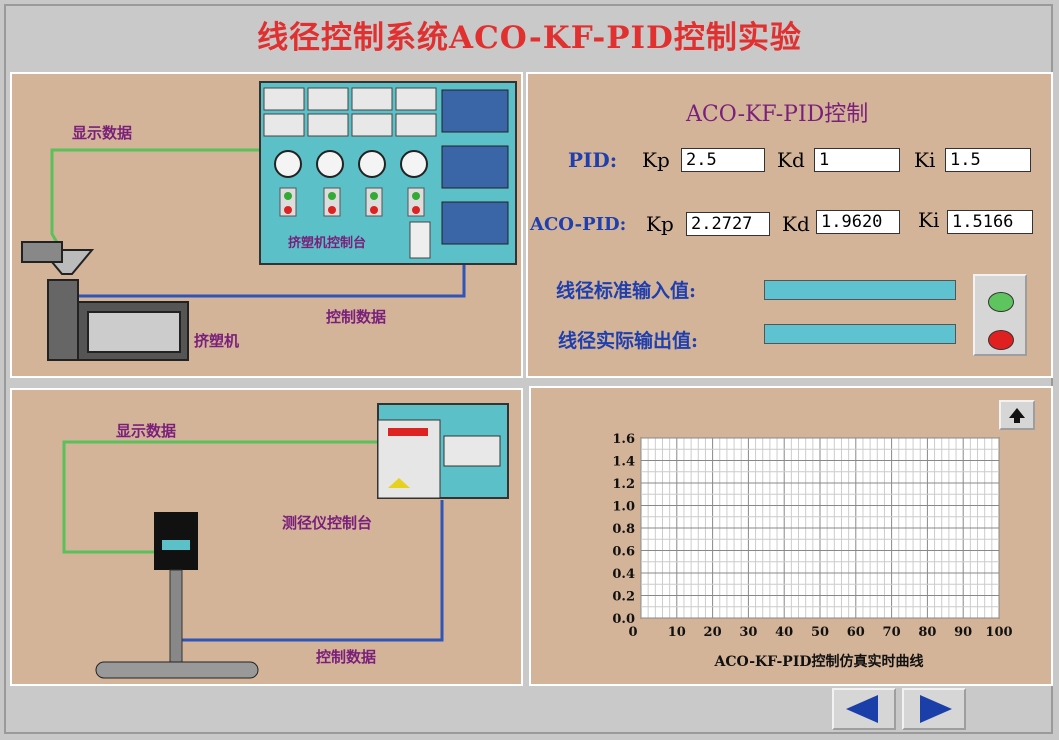 The width and height of the screenshot is (1059, 740). What do you see at coordinates (818, 661) in the screenshot?
I see `chart-x-label: ACO-KF-PID控制仿真实时曲线` at bounding box center [818, 661].